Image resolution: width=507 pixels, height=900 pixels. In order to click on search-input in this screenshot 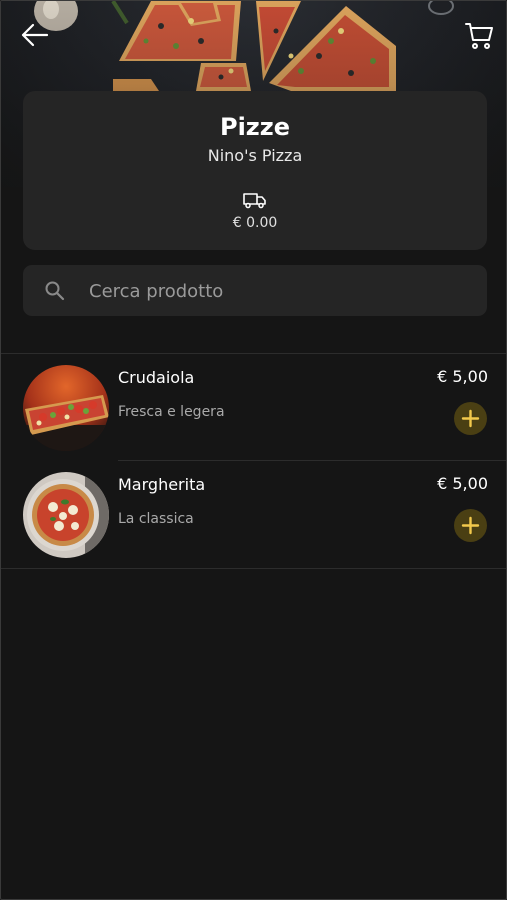, I will do `click(279, 291)`.